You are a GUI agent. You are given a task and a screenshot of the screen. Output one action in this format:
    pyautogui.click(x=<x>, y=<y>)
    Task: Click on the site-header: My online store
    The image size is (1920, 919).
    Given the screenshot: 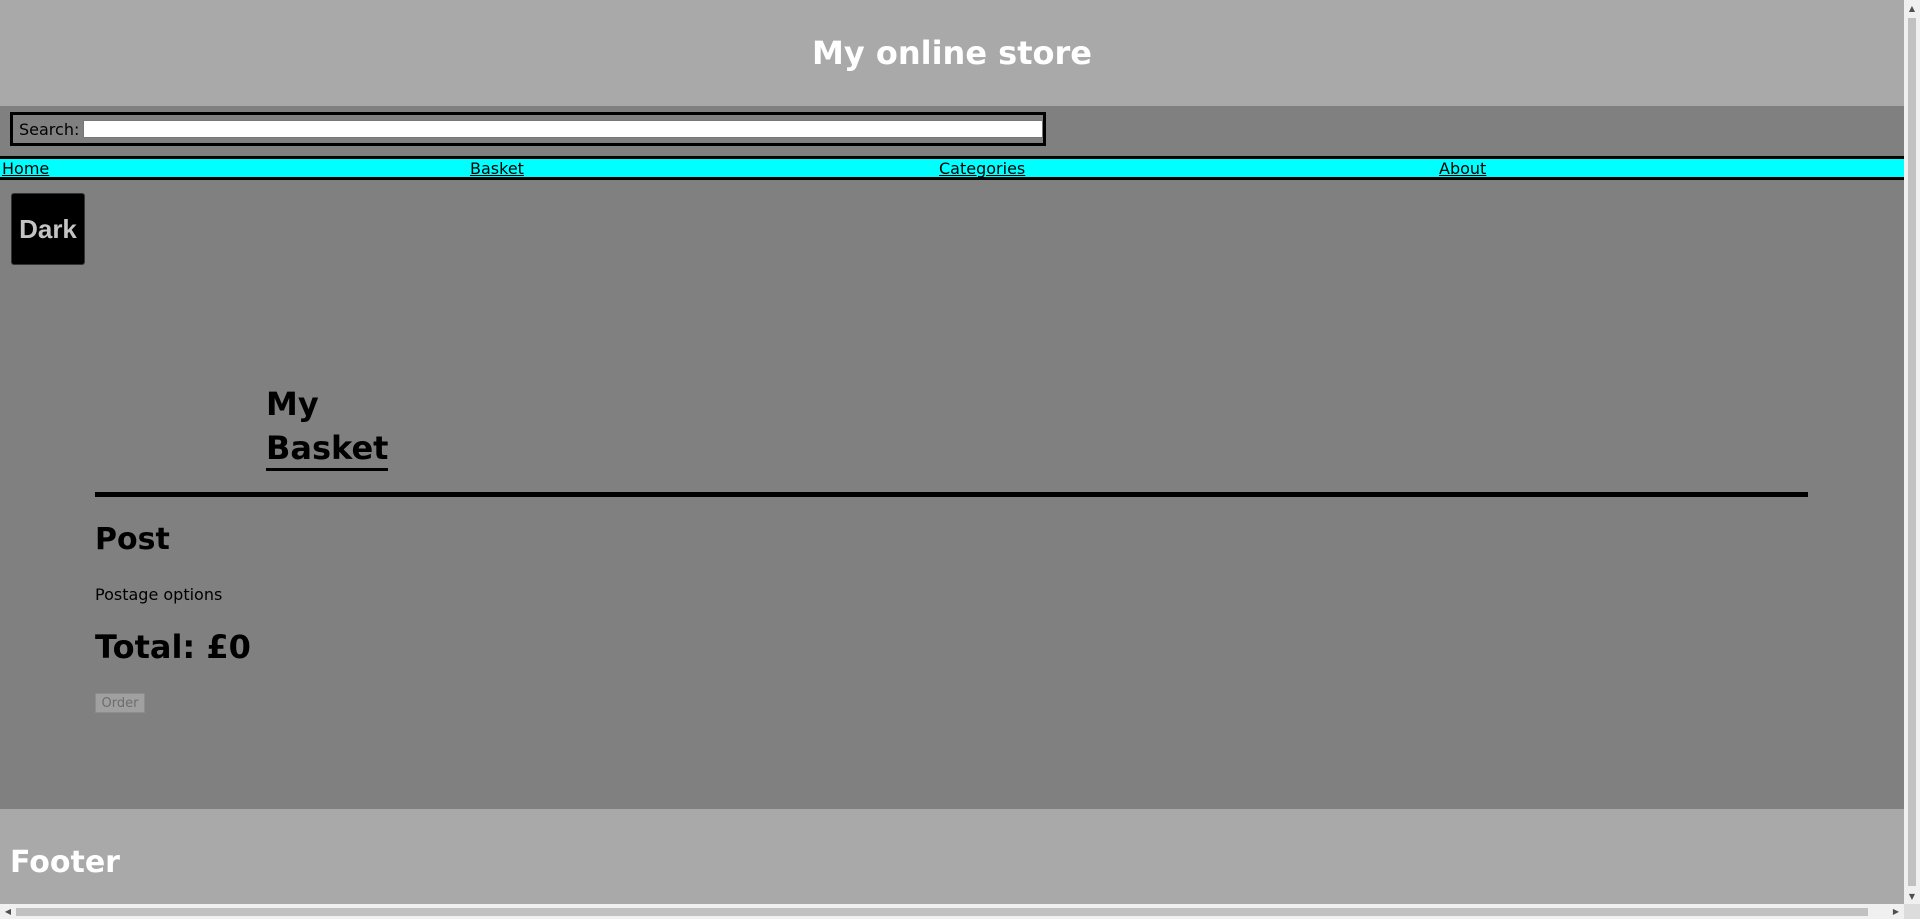 What is the action you would take?
    pyautogui.click(x=952, y=53)
    